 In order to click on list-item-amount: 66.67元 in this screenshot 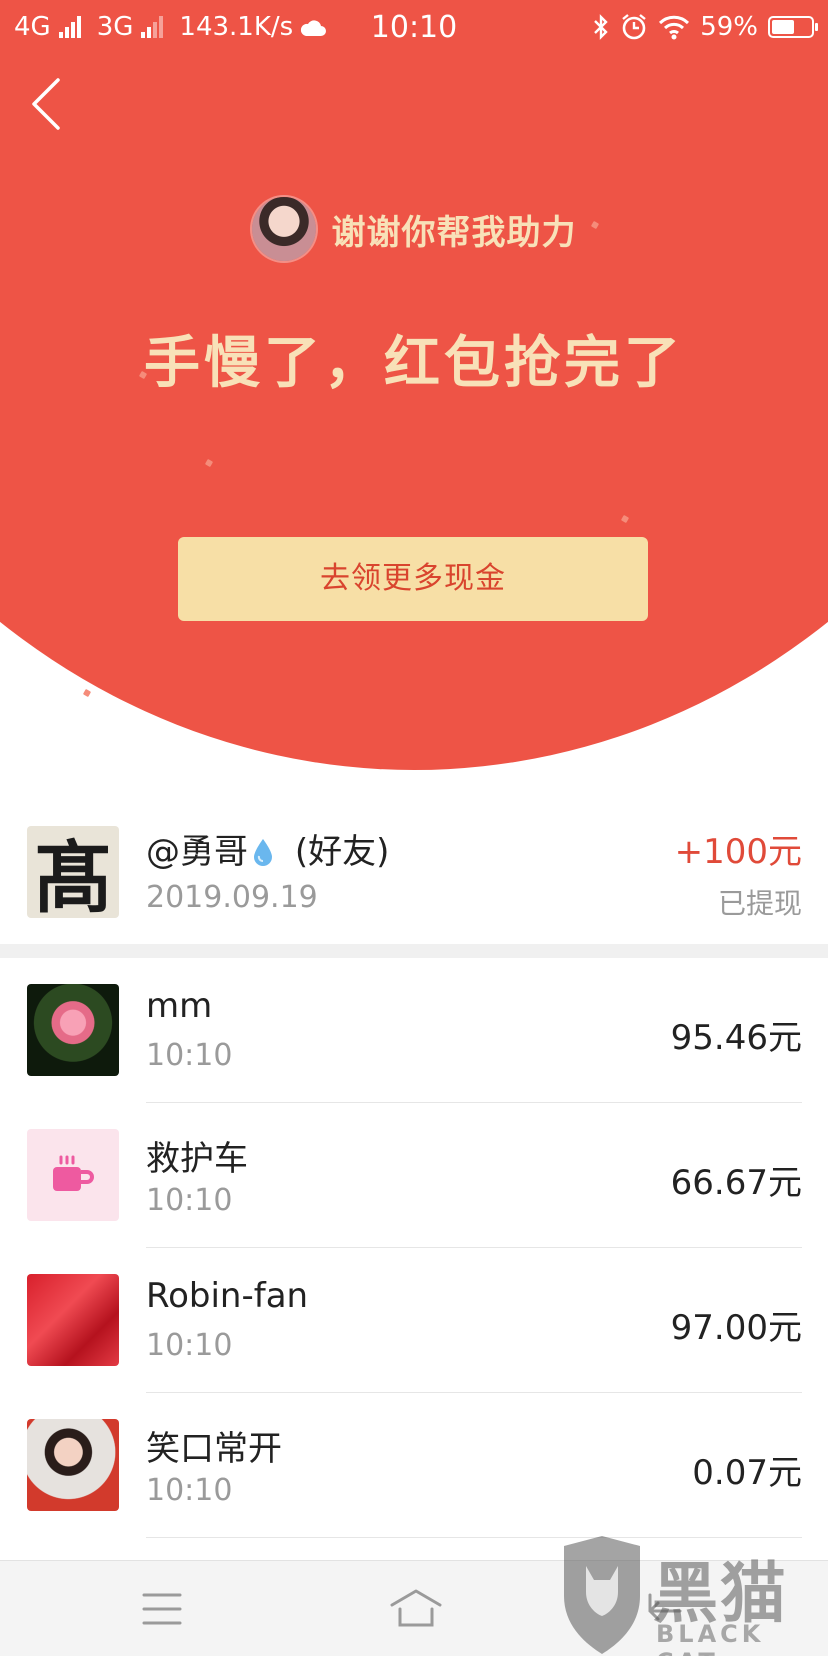, I will do `click(736, 1183)`.